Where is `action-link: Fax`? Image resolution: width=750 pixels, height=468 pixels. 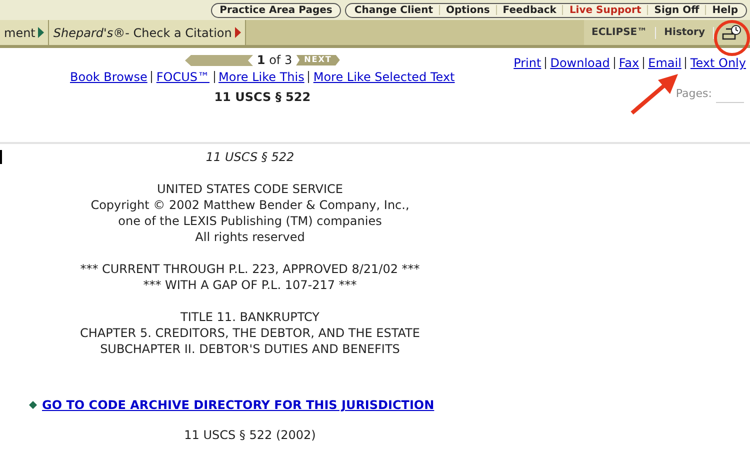 action-link: Fax is located at coordinates (629, 63).